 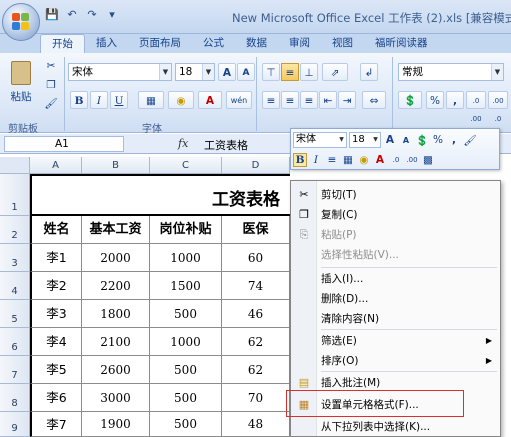 I want to click on customize-qat-icon: ▾, so click(x=112, y=15).